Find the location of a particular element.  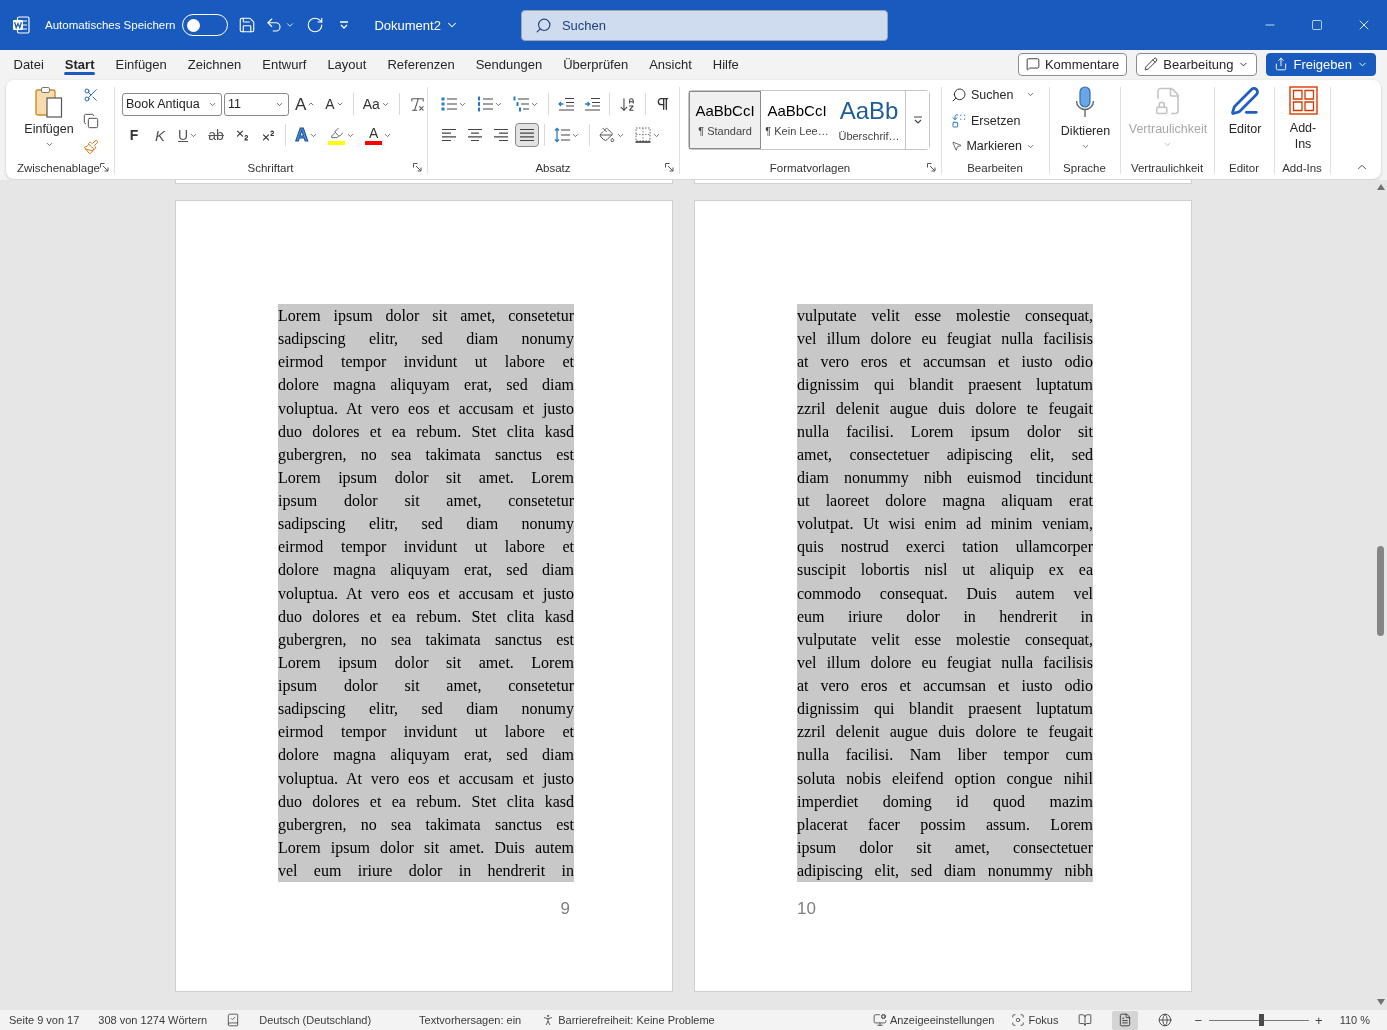

caret-up-icon is located at coordinates (311, 104).